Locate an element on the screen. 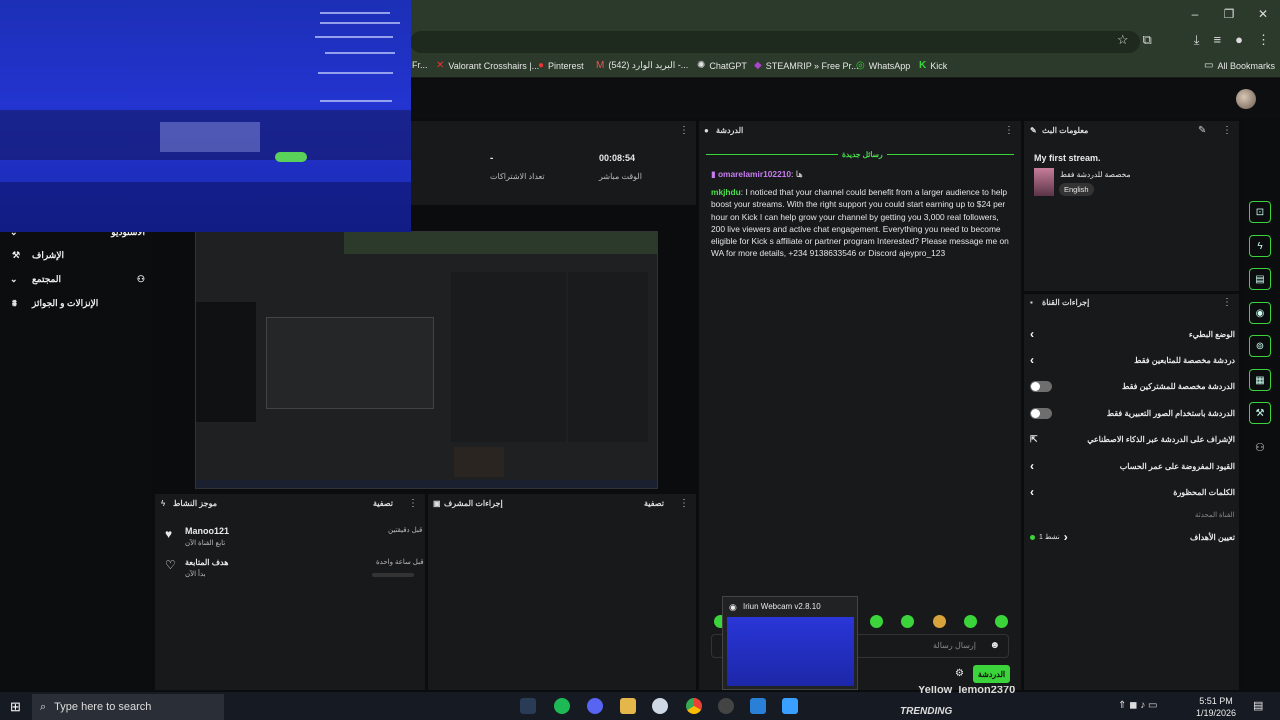 This screenshot has width=1280, height=720. gmail-icon: M is located at coordinates (600, 65).